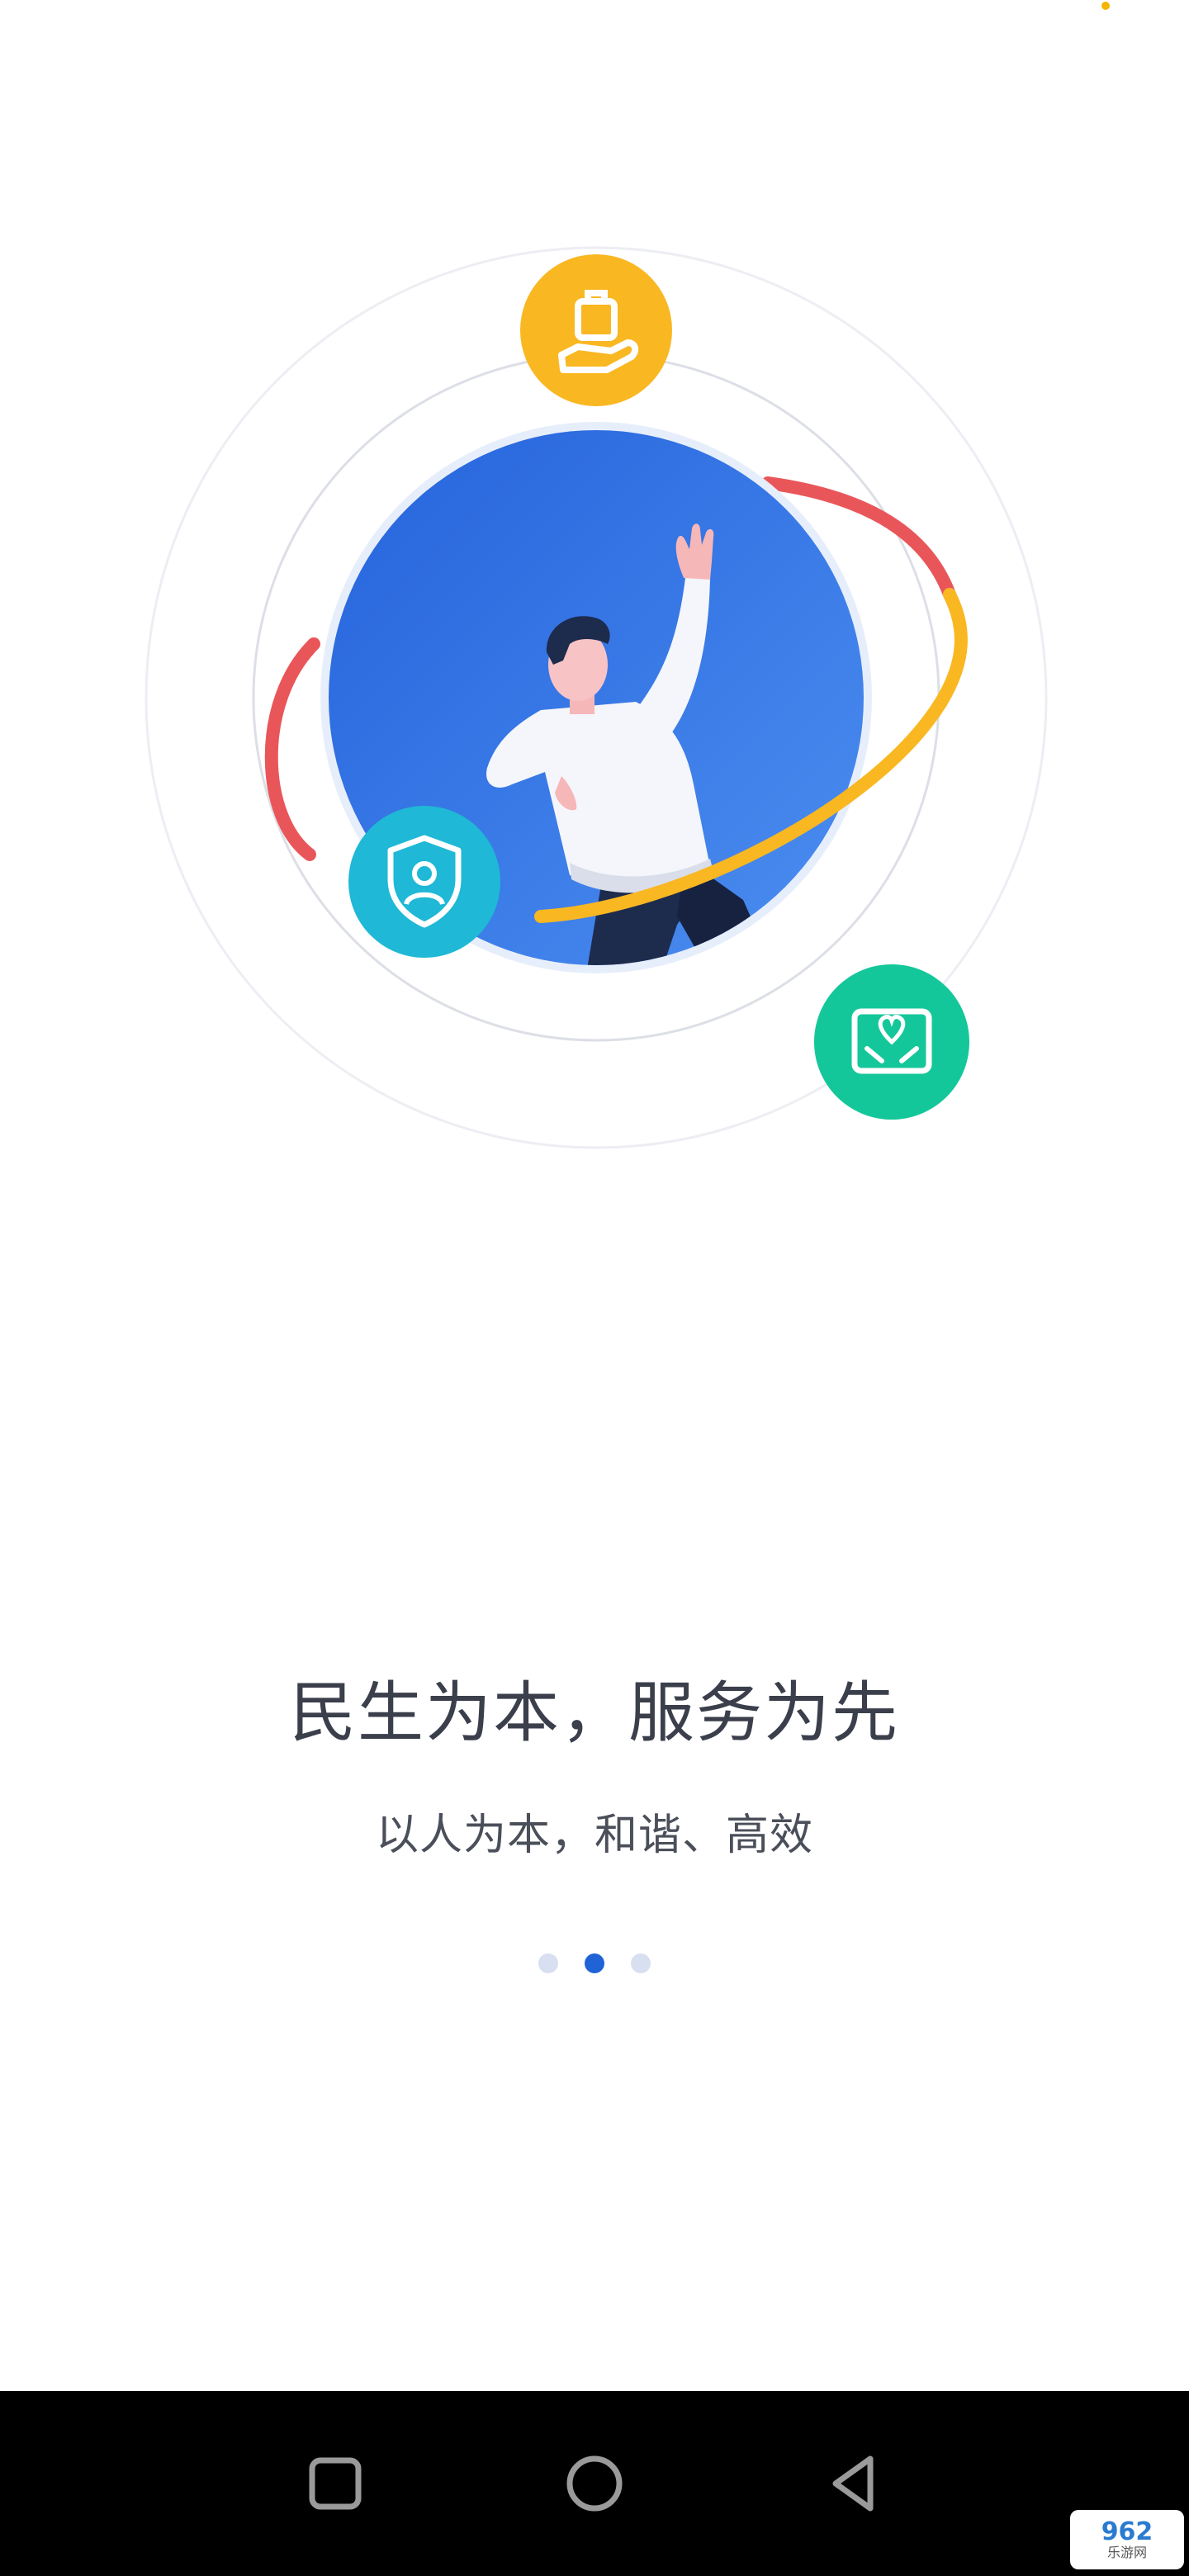 The height and width of the screenshot is (2576, 1189). Describe the element at coordinates (424, 882) in the screenshot. I see `shield-person-icon` at that location.